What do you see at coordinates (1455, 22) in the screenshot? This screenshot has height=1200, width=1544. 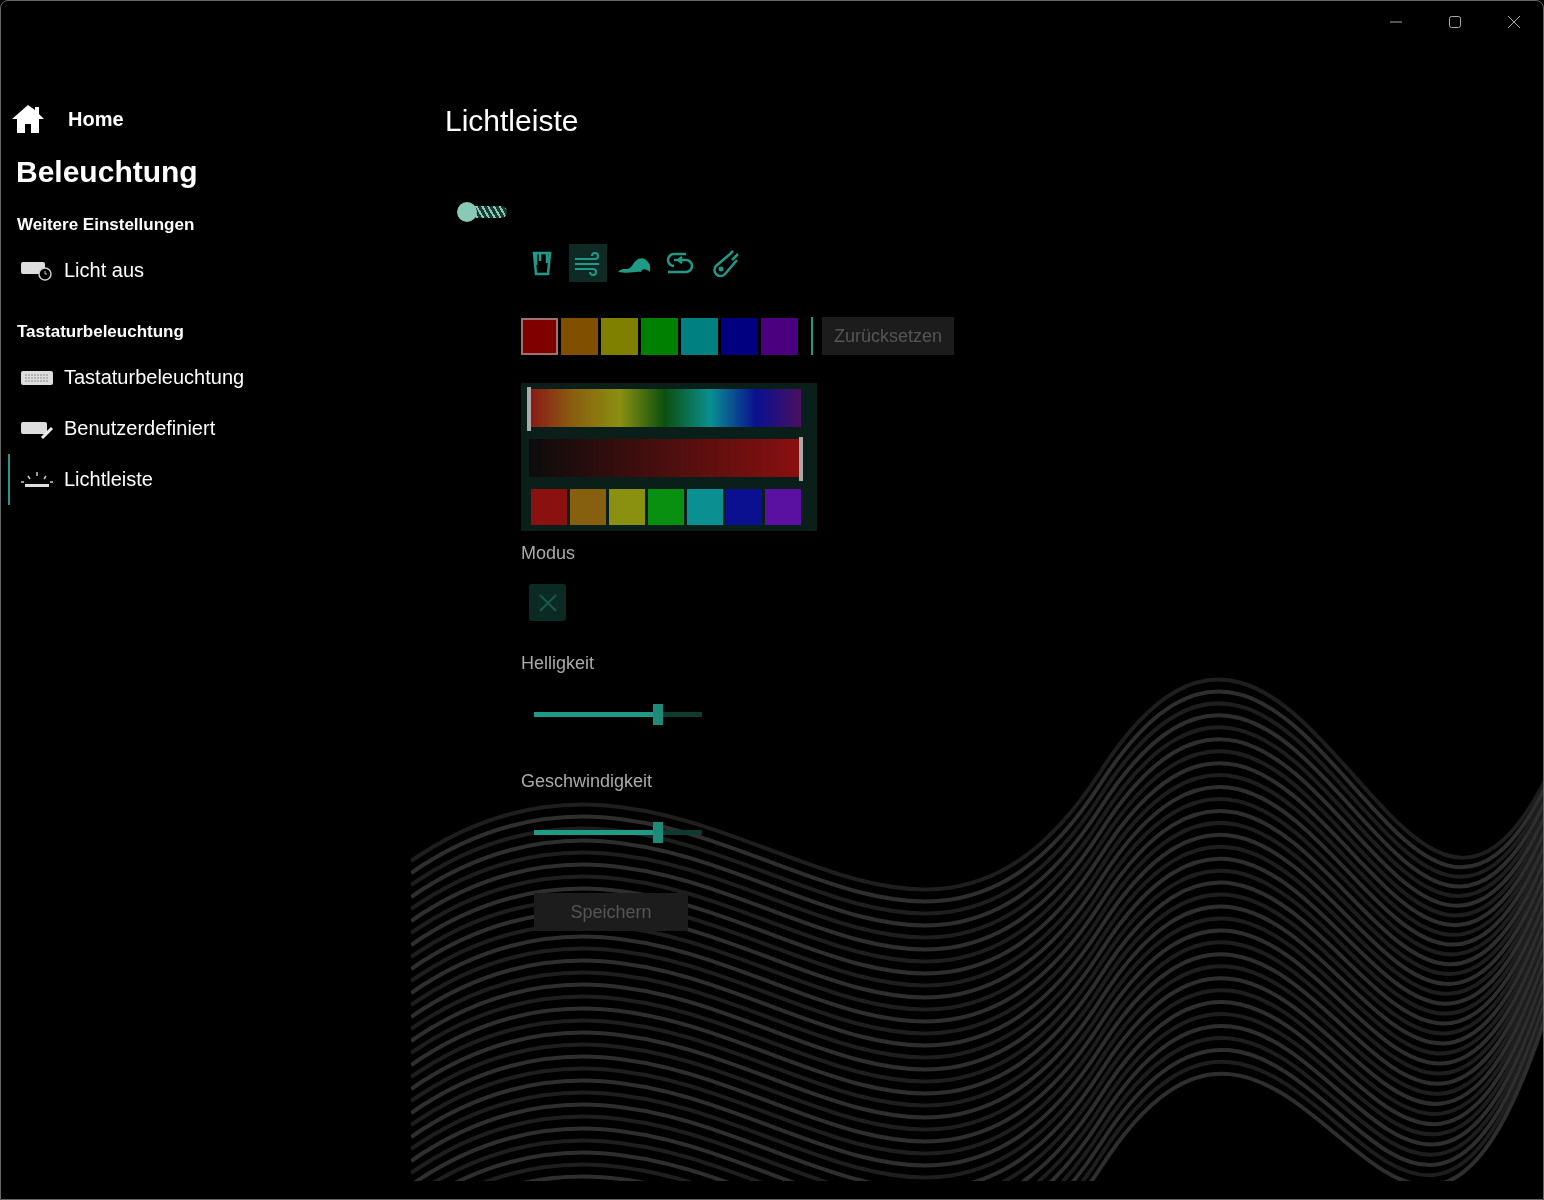 I see `maximize-icon` at bounding box center [1455, 22].